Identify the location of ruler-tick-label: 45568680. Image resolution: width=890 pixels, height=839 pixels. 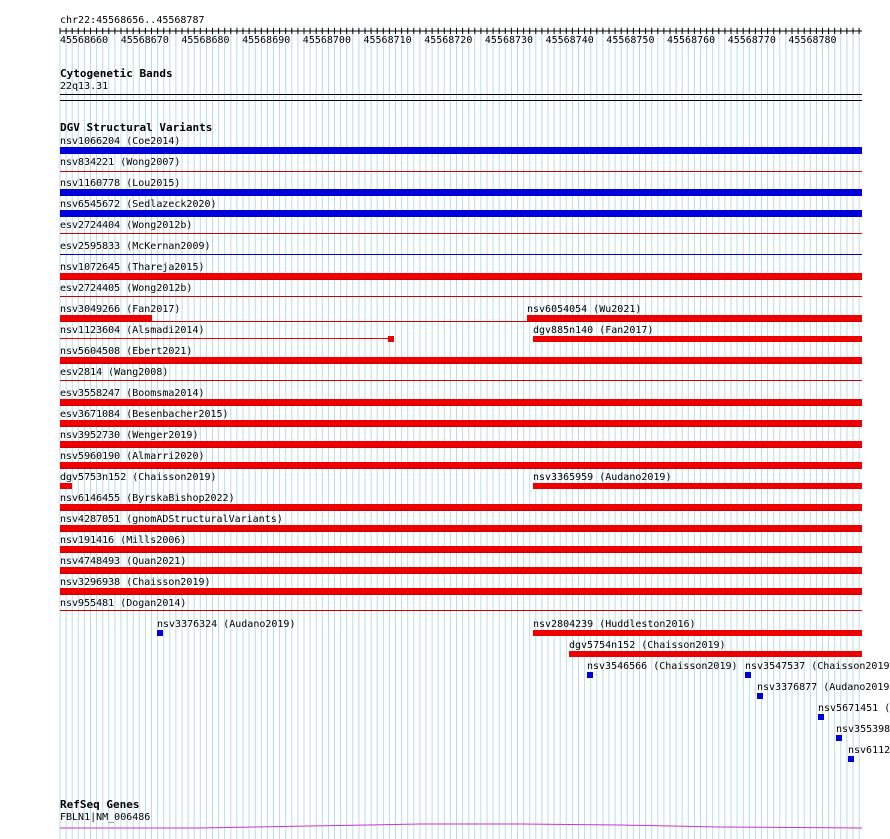
(205, 40).